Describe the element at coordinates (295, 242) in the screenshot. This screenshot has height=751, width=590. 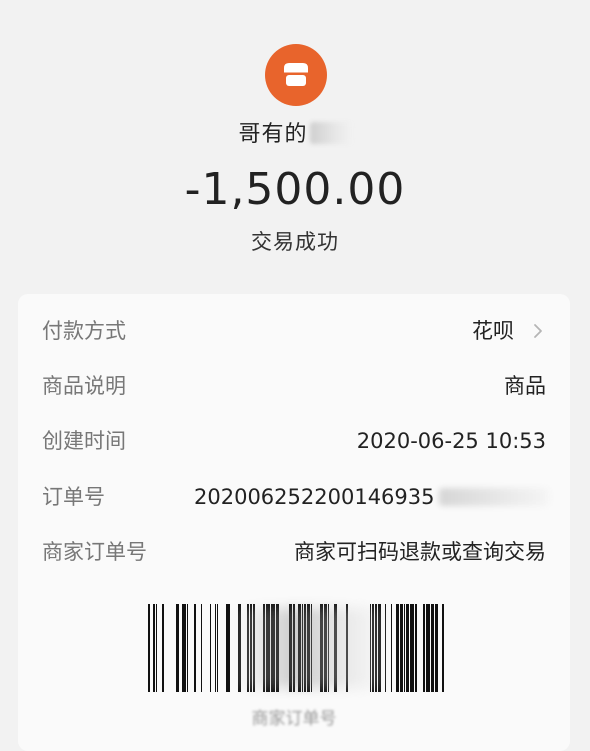
I see `transaction-status: 交易成功` at that location.